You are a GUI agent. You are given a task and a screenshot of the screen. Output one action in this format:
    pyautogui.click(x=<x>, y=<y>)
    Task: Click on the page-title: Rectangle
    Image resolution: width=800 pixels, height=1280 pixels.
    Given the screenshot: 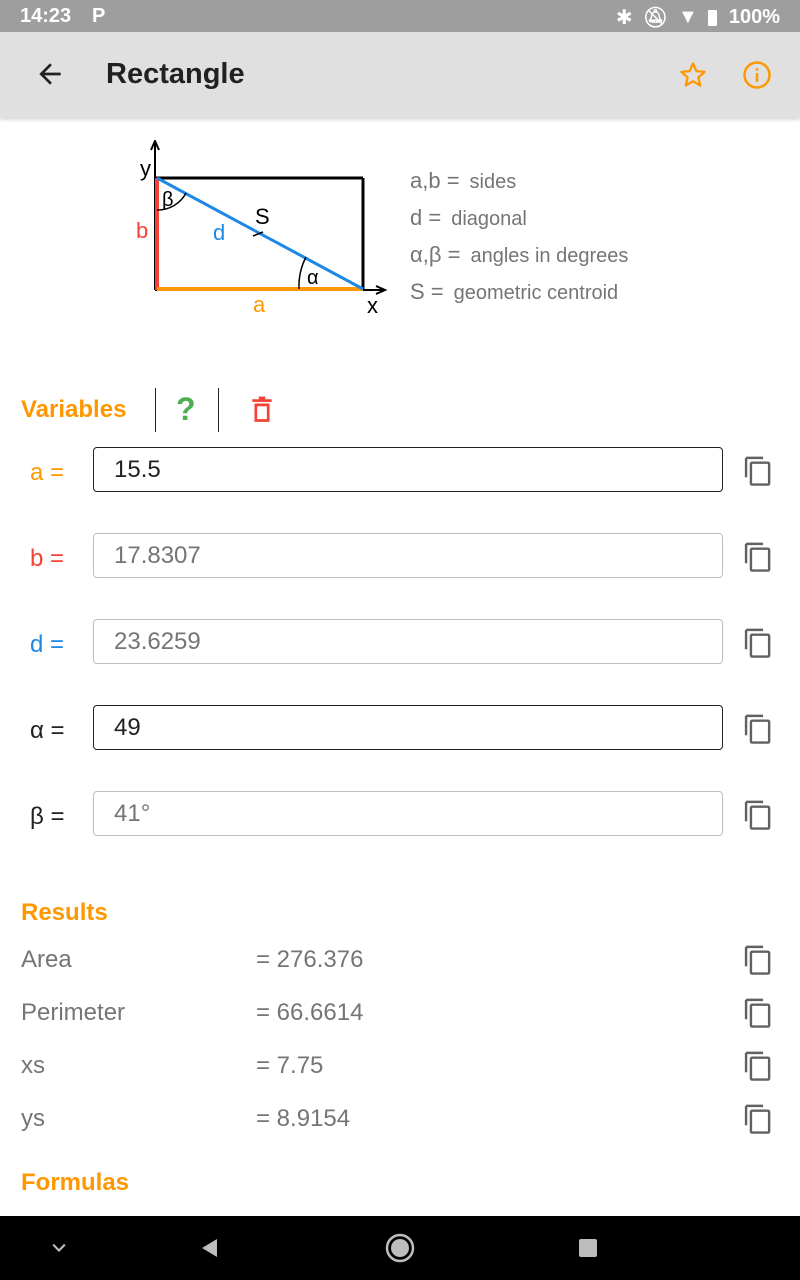 What is the action you would take?
    pyautogui.click(x=175, y=74)
    